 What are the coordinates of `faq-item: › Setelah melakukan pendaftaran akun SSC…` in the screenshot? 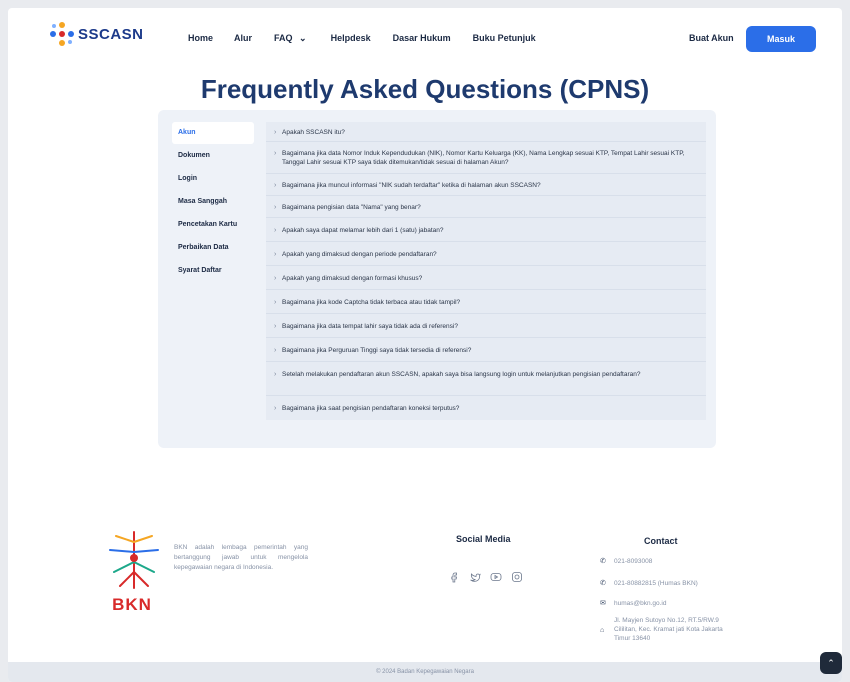 It's located at (486, 379).